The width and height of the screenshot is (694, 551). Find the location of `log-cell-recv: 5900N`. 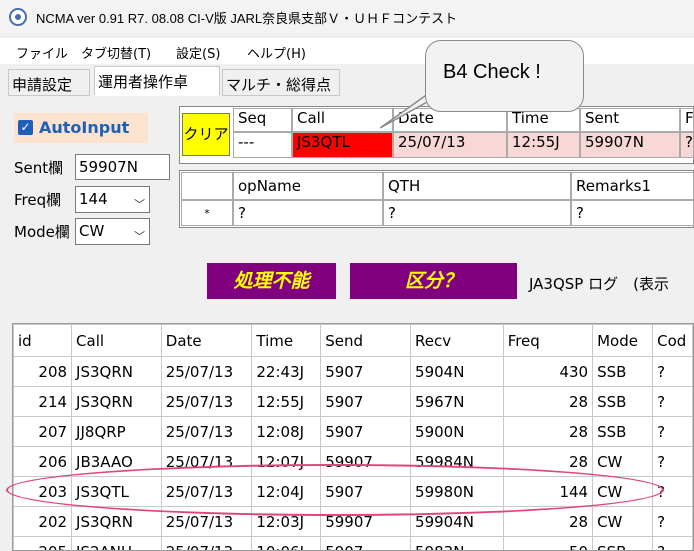

log-cell-recv: 5900N is located at coordinates (457, 431).